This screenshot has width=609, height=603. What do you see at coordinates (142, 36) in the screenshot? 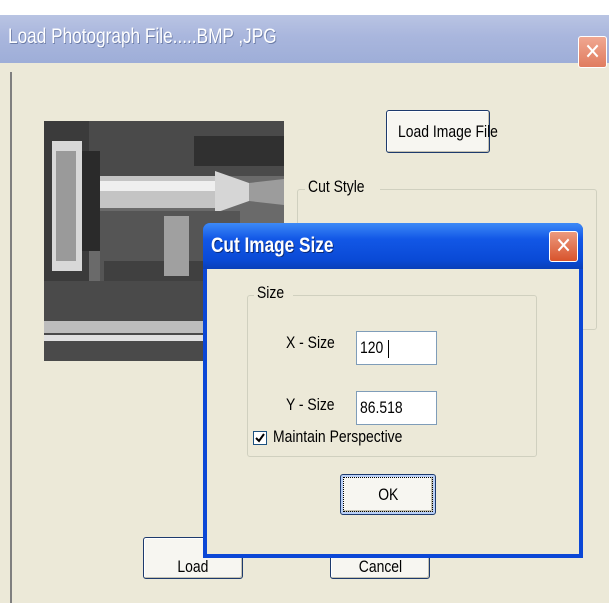
I see `outer-title-text: Load Photograph File.....BMP ,JPG` at bounding box center [142, 36].